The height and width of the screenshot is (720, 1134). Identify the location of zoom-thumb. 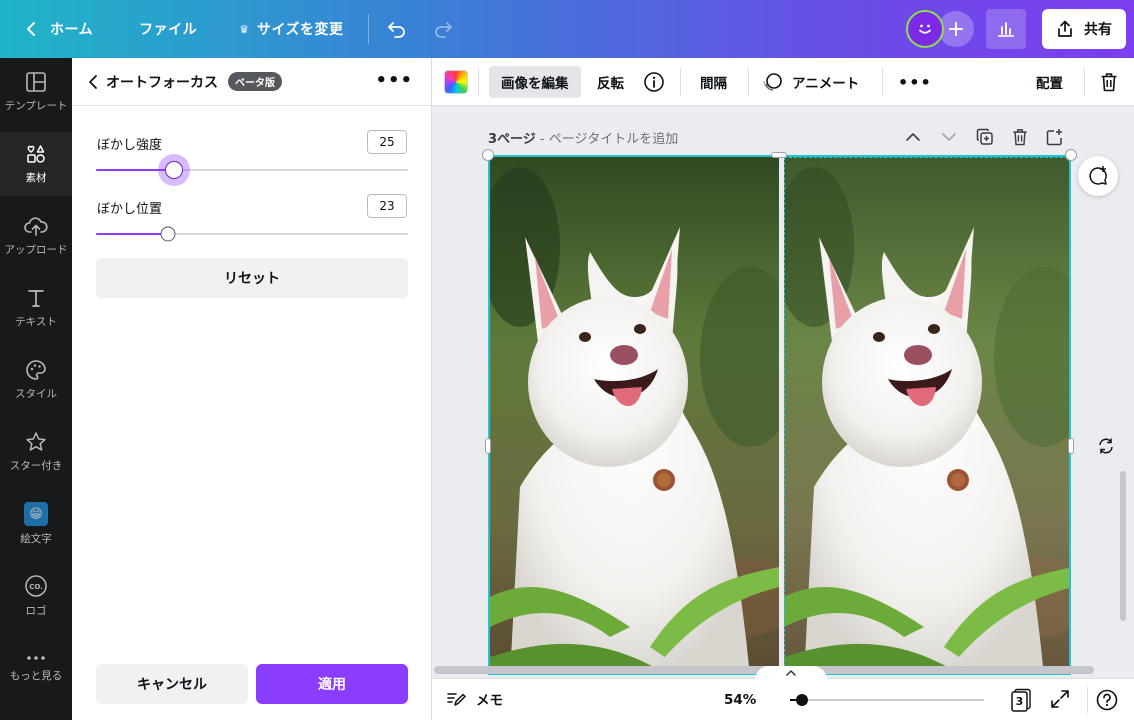
(802, 700).